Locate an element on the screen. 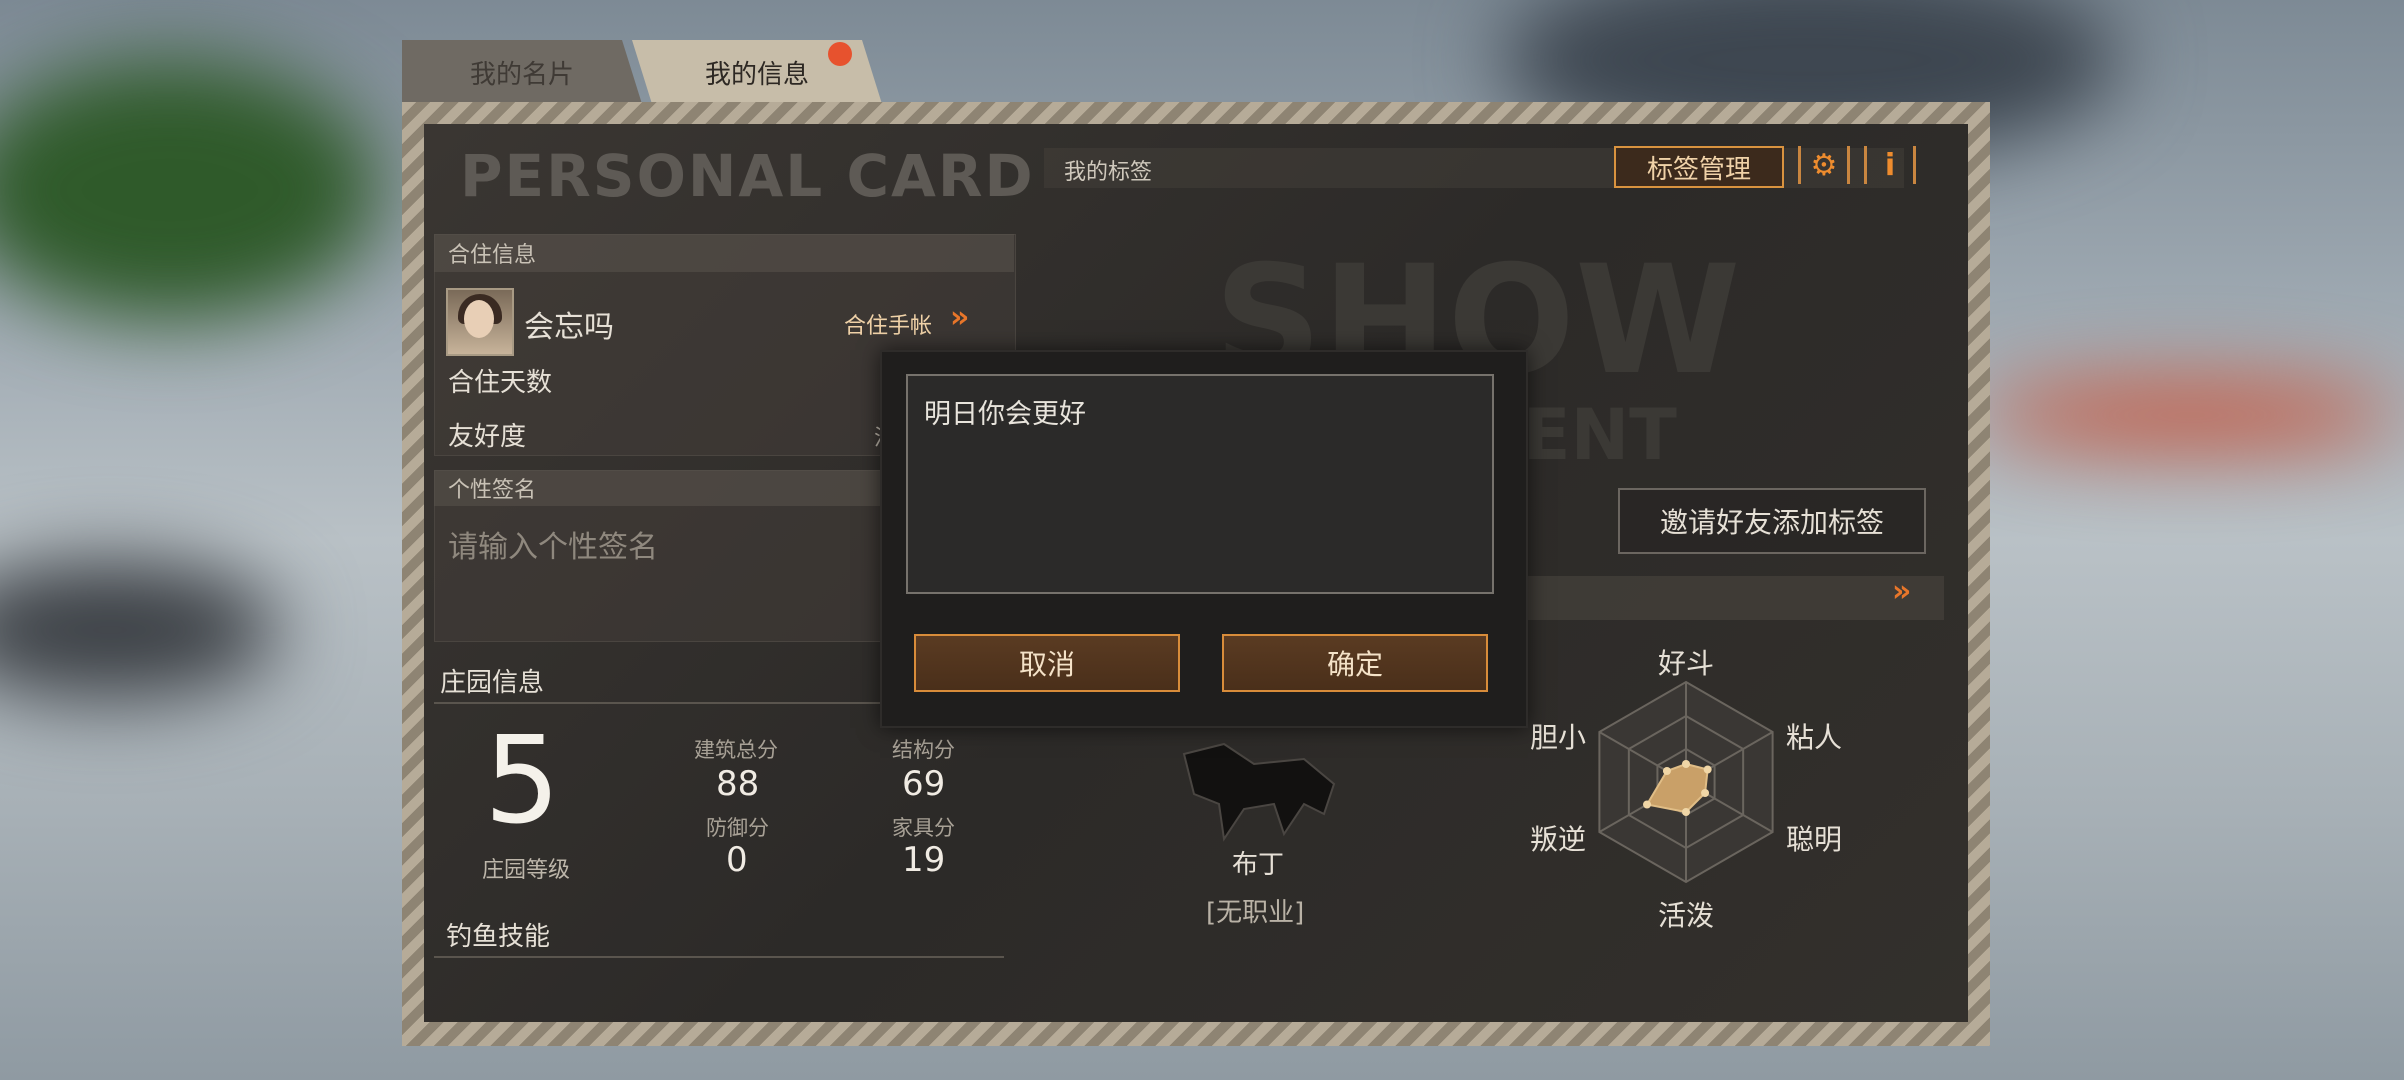  info-icon: i is located at coordinates (1890, 165).